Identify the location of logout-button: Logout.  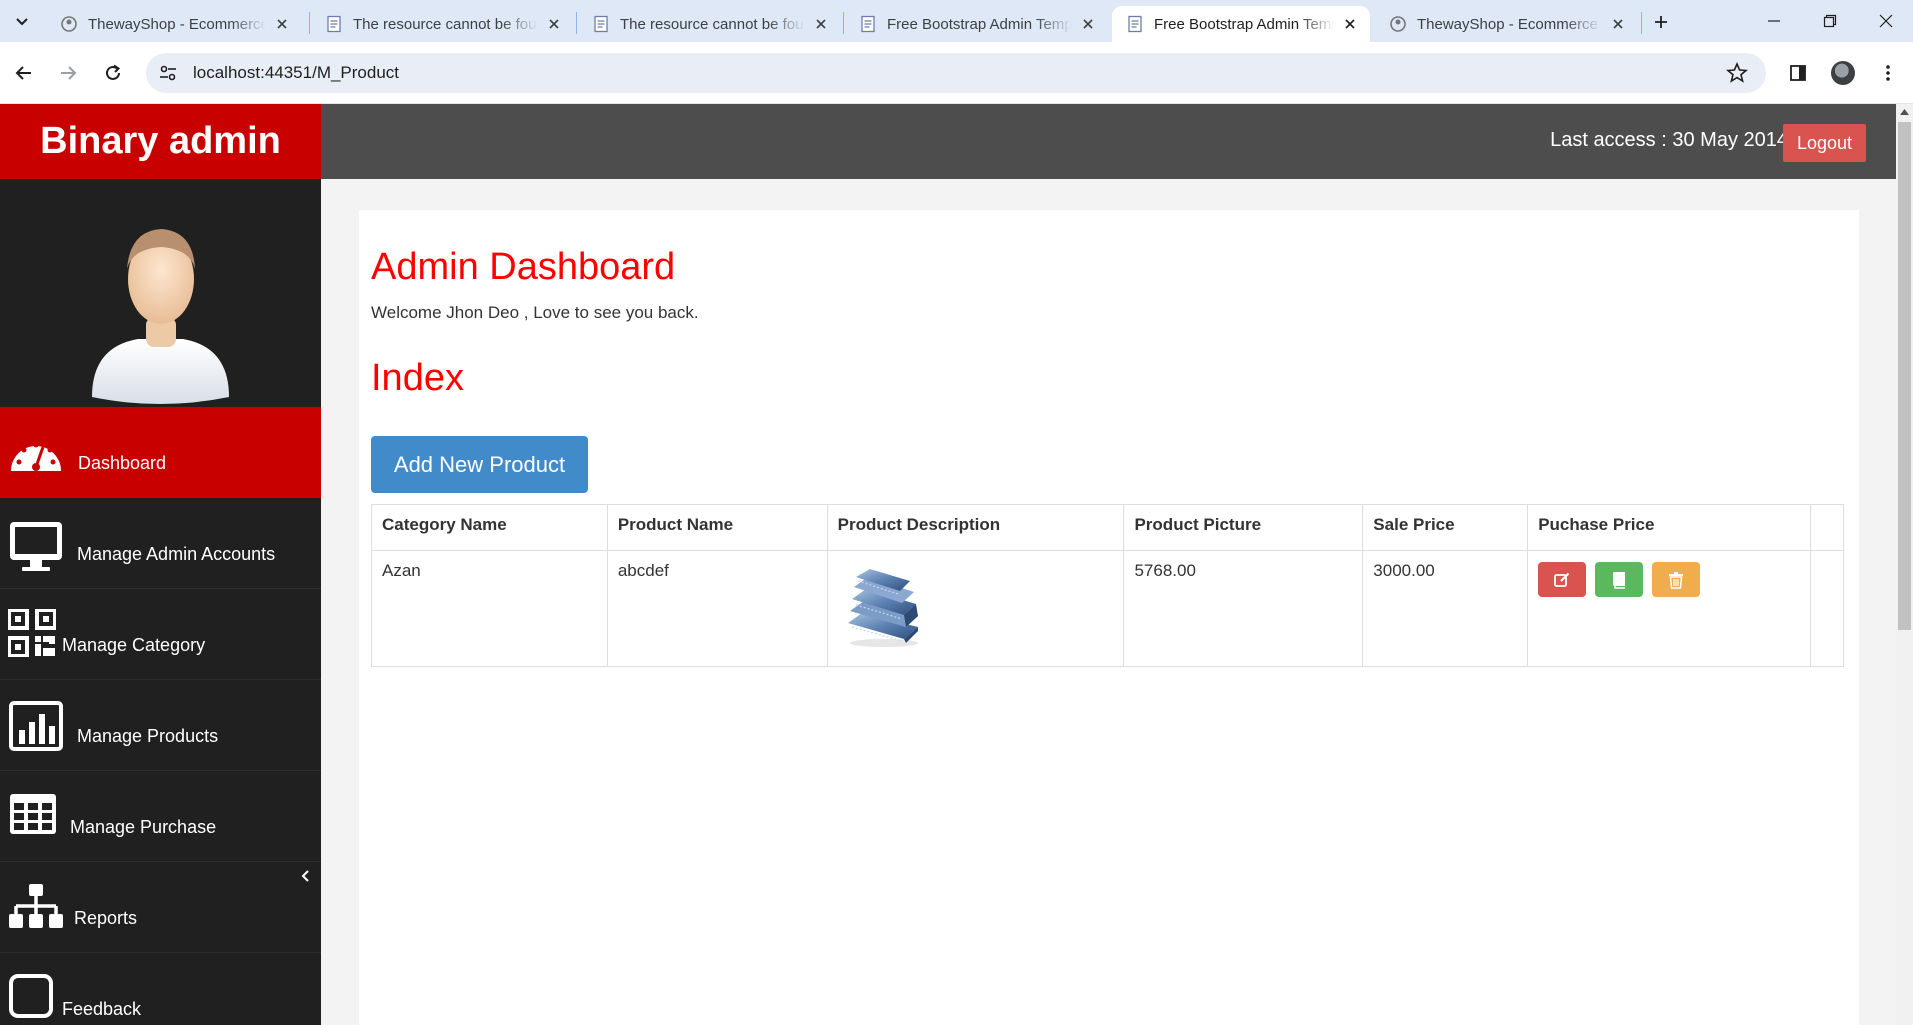
(1824, 143).